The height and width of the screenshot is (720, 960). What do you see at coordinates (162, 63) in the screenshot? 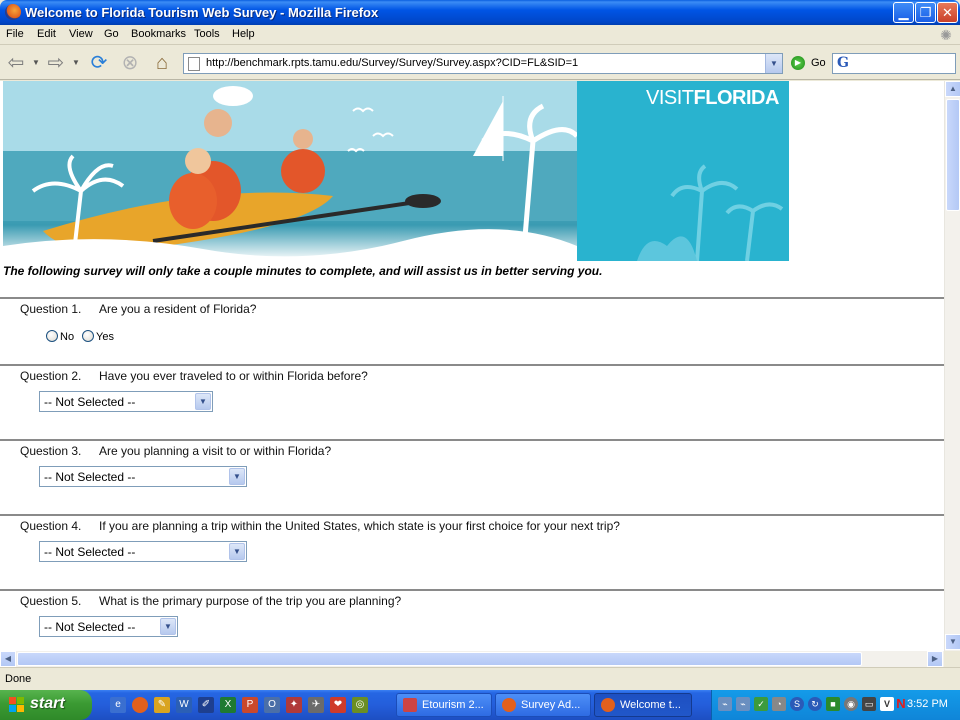
I see `home-icon: ⌂` at bounding box center [162, 63].